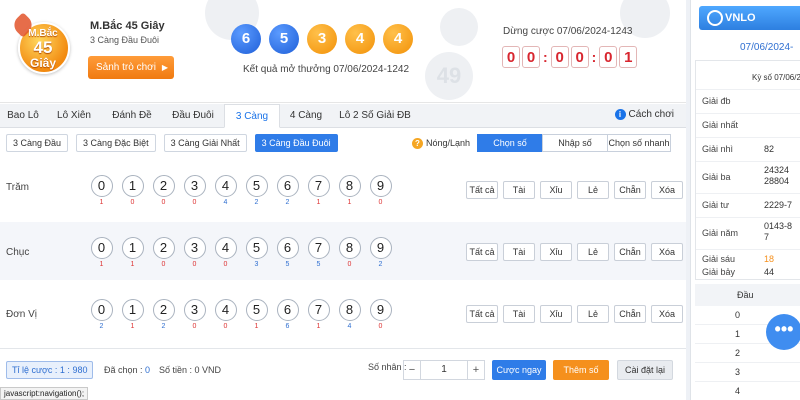  I want to click on digit-option: 51, so click(256, 315).